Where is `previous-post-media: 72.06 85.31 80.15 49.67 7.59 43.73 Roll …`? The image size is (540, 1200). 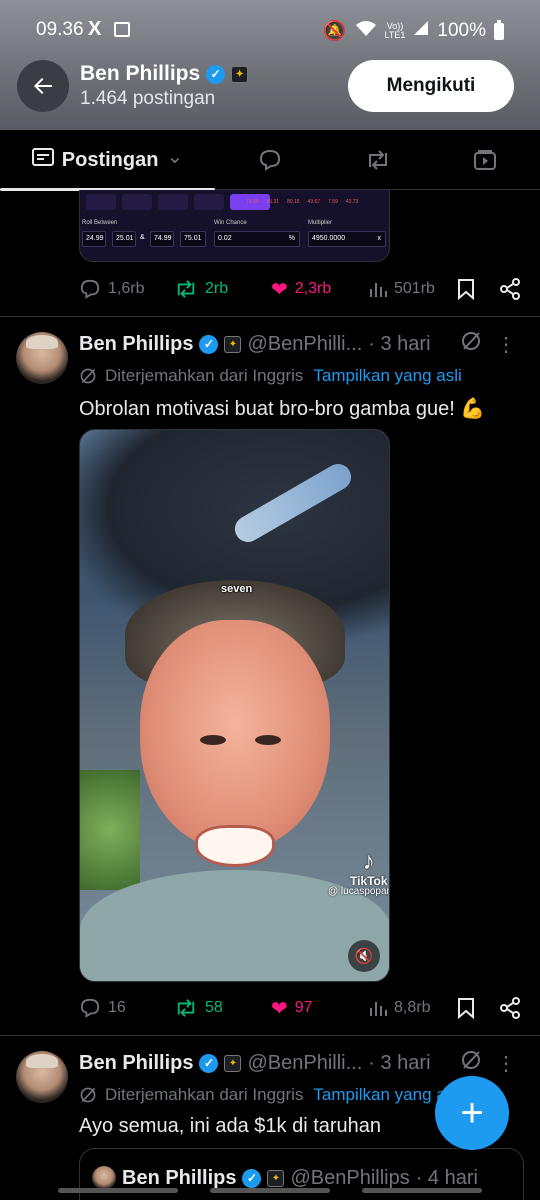
previous-post-media: 72.06 85.31 80.15 49.67 7.59 43.73 Roll … is located at coordinates (234, 226).